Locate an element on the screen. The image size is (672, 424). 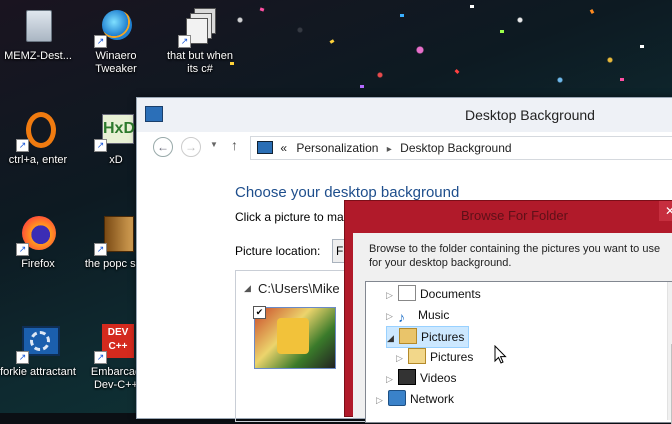
page-heading: Choose your desktop background is located at coordinates (347, 192).